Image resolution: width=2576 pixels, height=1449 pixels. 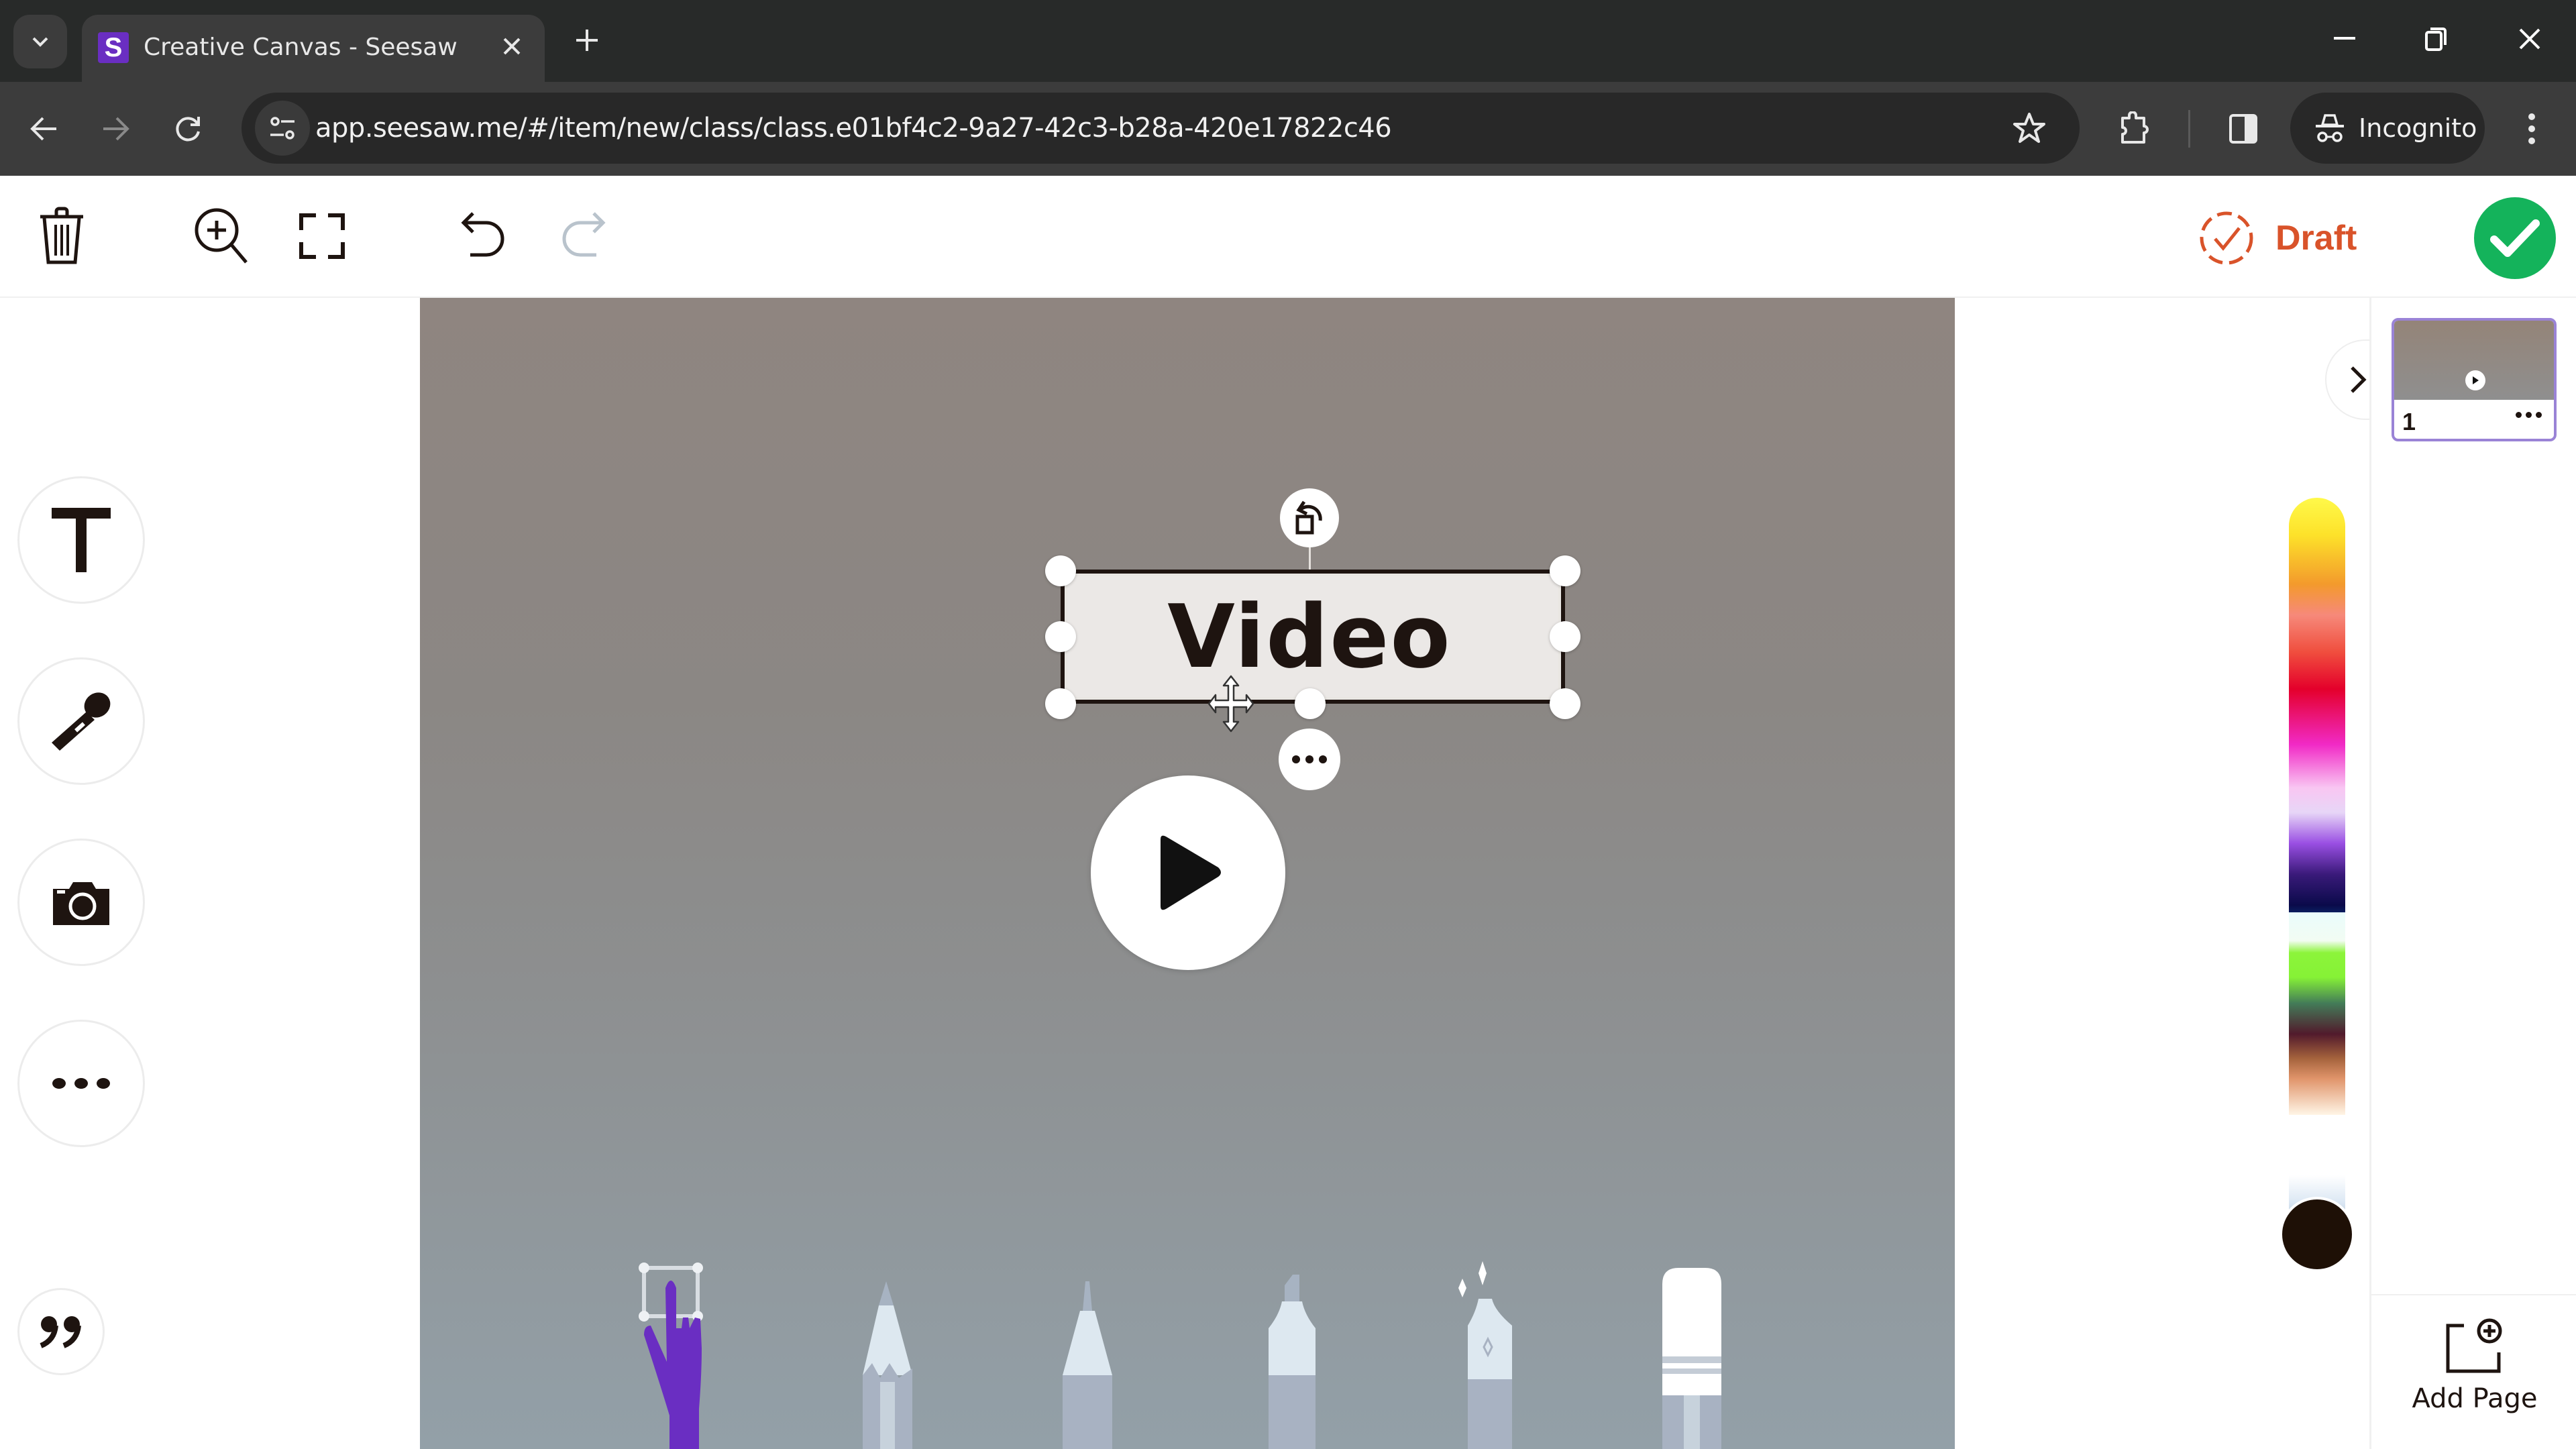 I want to click on resize-handle-bottom, so click(x=1310, y=703).